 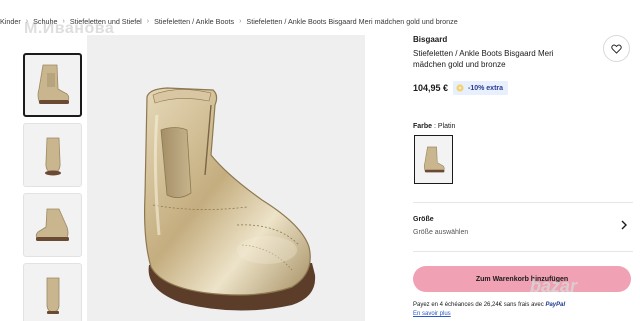 I want to click on thumbnail-list, so click(x=53, y=187).